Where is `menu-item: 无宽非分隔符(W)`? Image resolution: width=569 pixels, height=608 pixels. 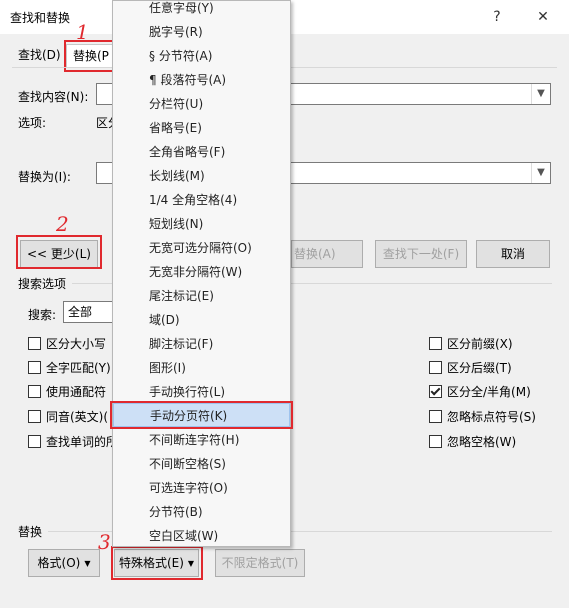 menu-item: 无宽非分隔符(W) is located at coordinates (201, 272).